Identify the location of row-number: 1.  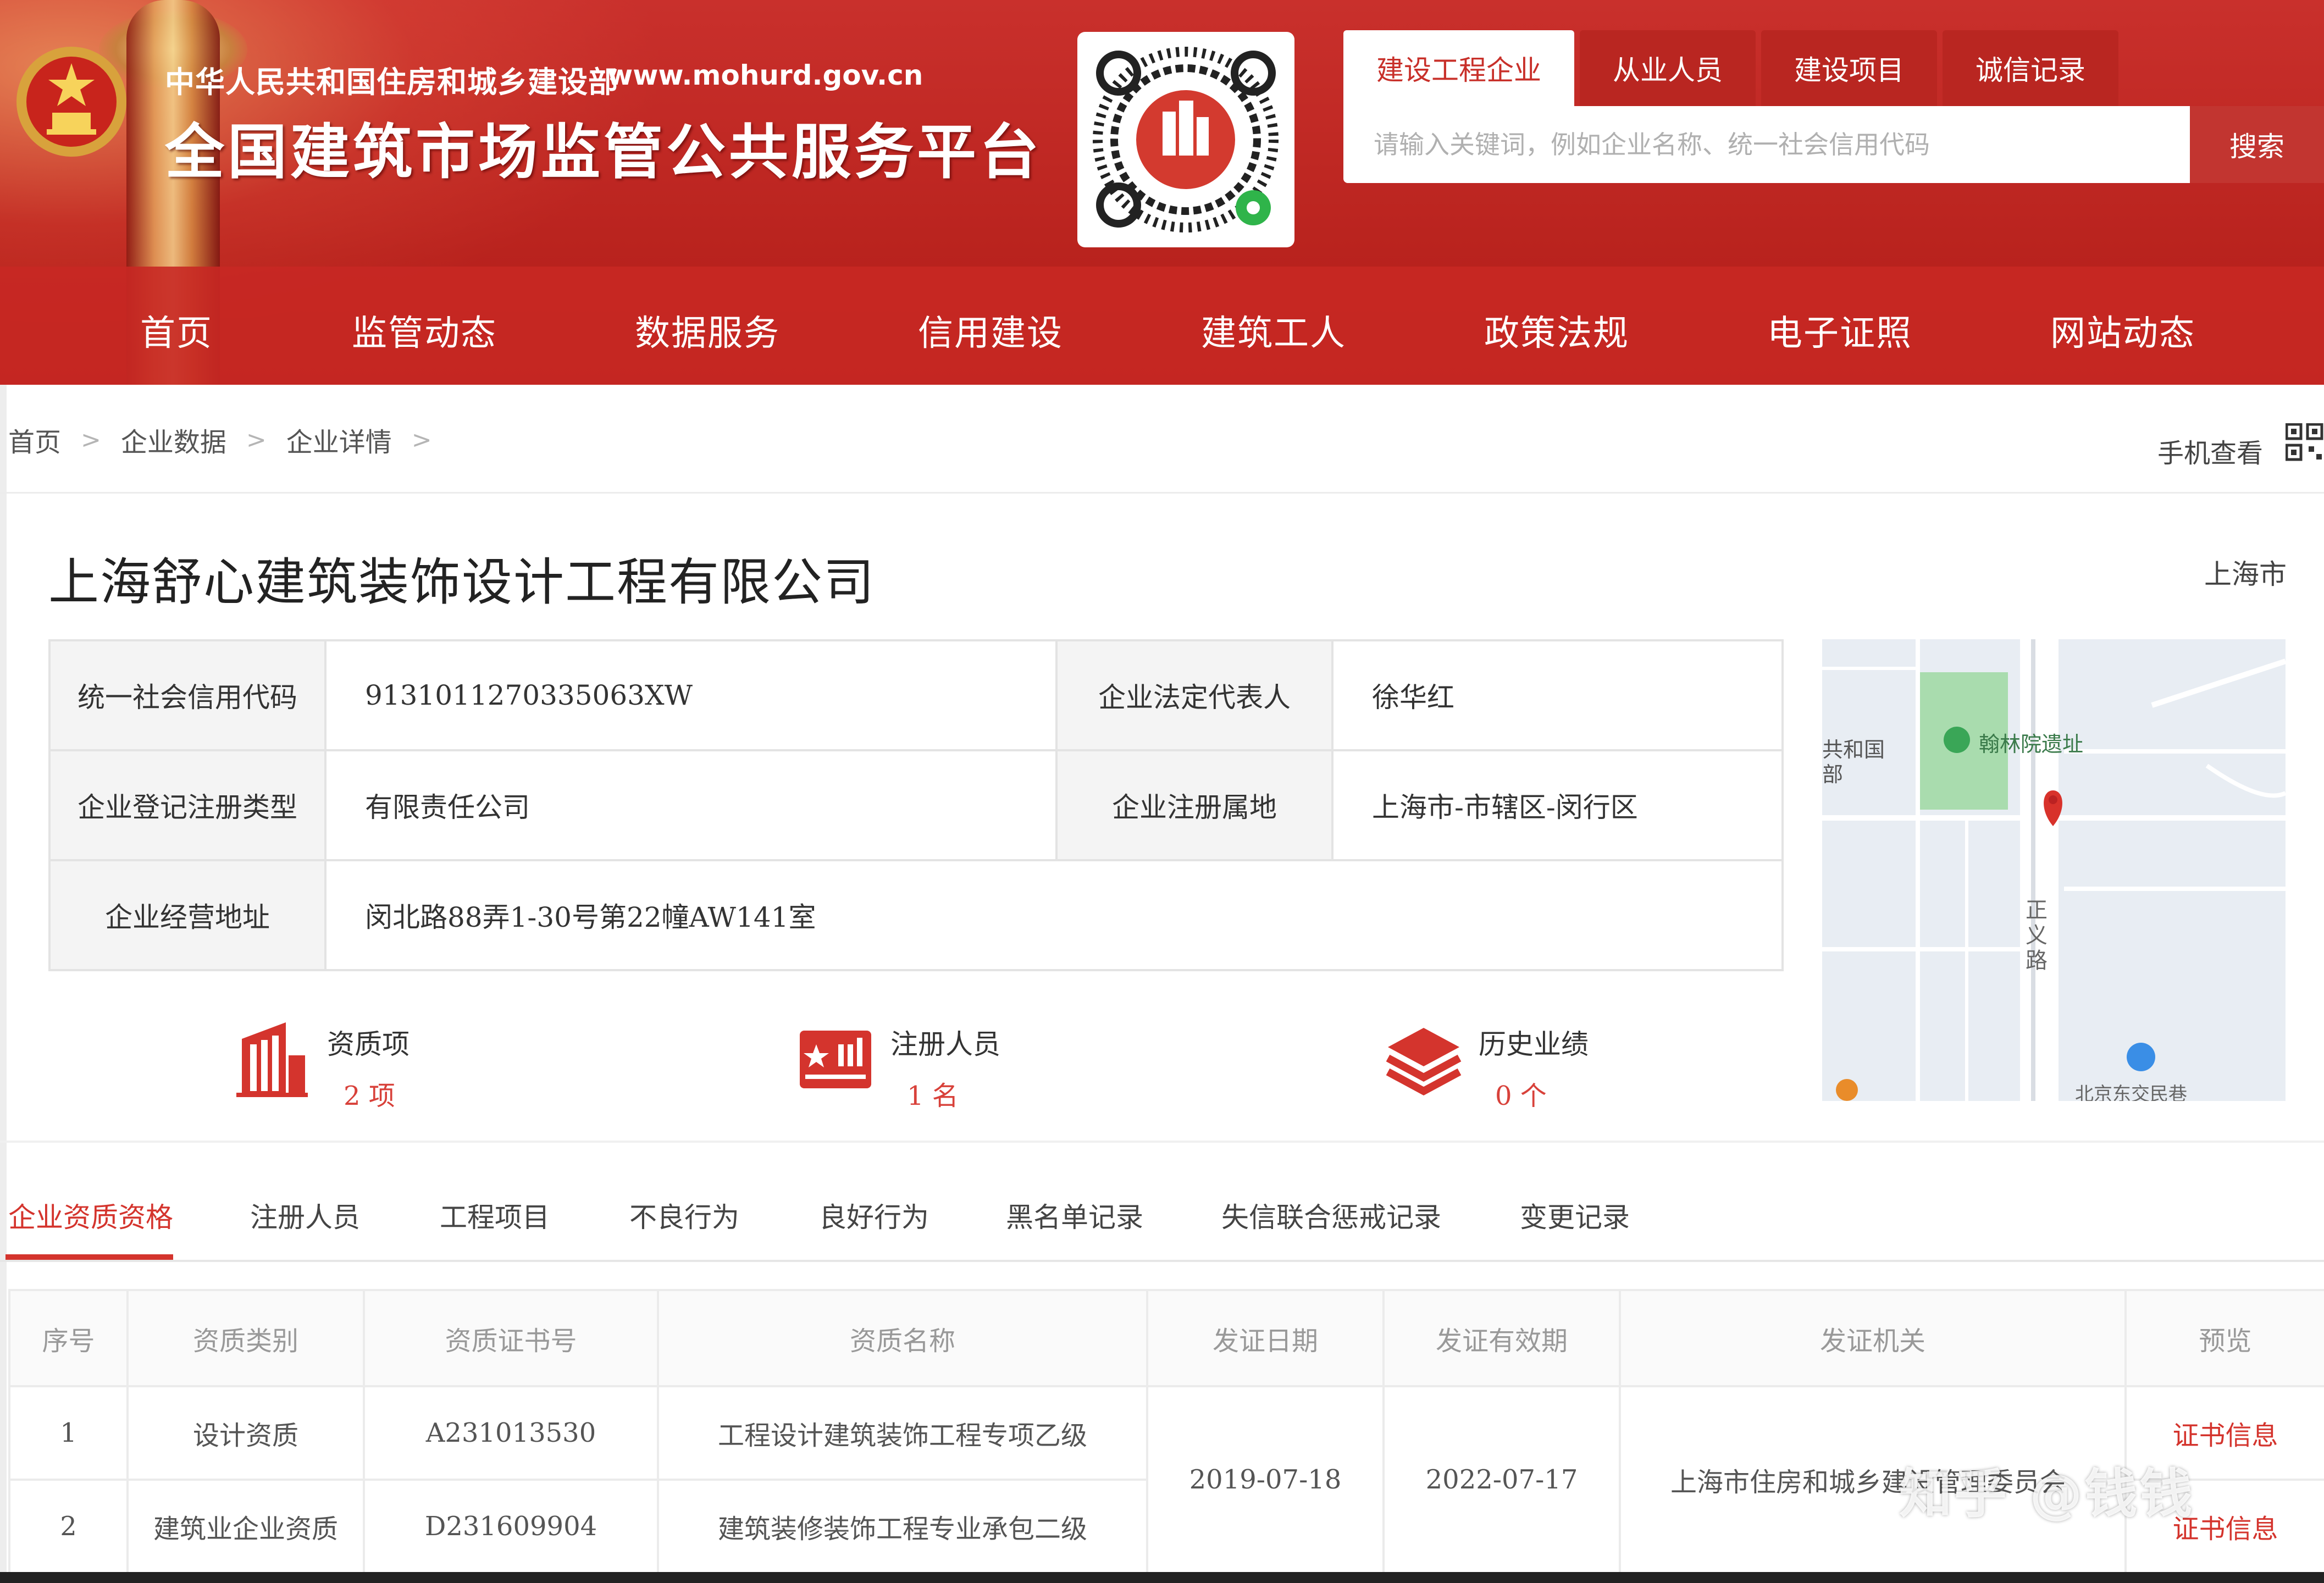
(68, 1433).